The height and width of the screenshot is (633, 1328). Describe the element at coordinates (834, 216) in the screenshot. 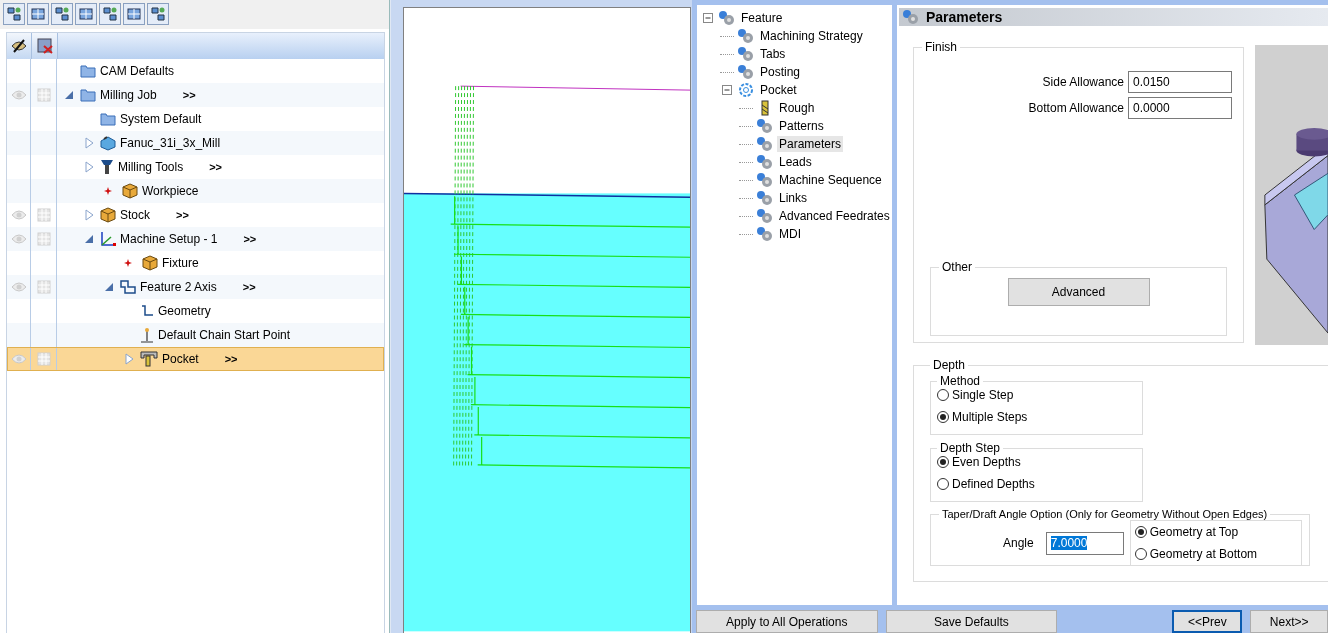

I see `tree-item: Advanced Feedrates` at that location.